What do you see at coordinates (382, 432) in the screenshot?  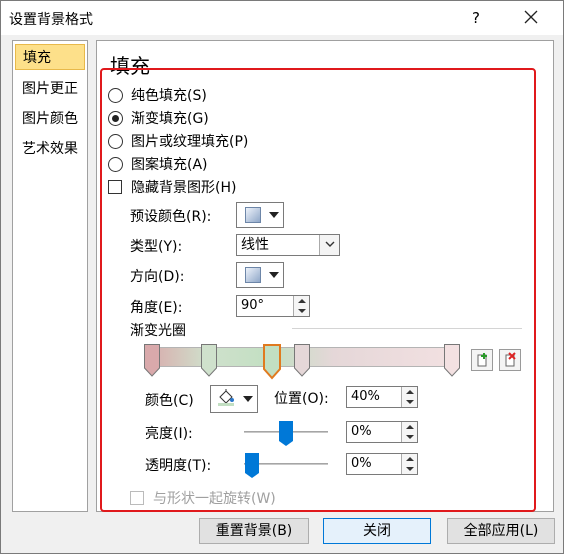 I see `brightness-spinner: 0%` at bounding box center [382, 432].